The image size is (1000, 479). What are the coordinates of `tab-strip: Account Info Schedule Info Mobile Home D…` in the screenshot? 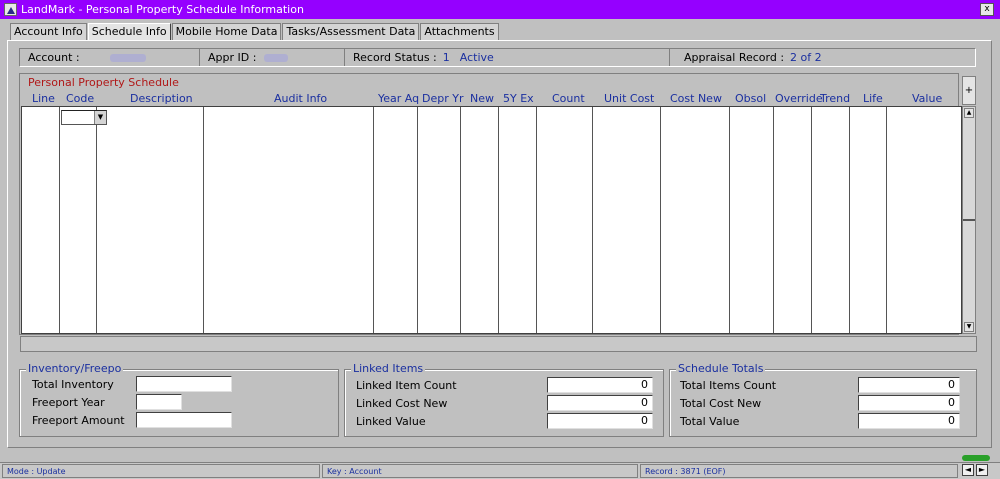 It's located at (255, 32).